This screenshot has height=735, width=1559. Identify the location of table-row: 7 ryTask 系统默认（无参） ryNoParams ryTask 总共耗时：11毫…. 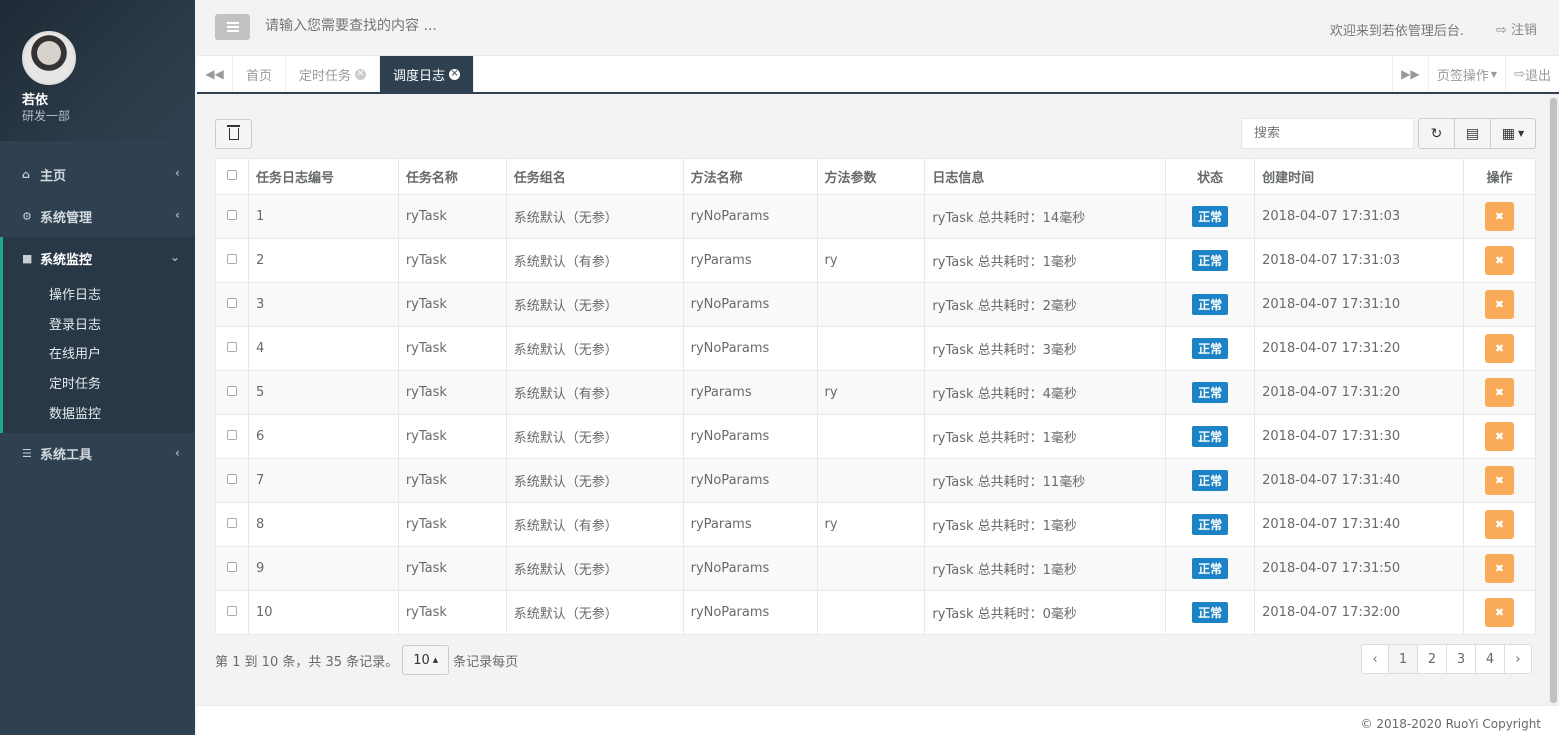
(876, 480).